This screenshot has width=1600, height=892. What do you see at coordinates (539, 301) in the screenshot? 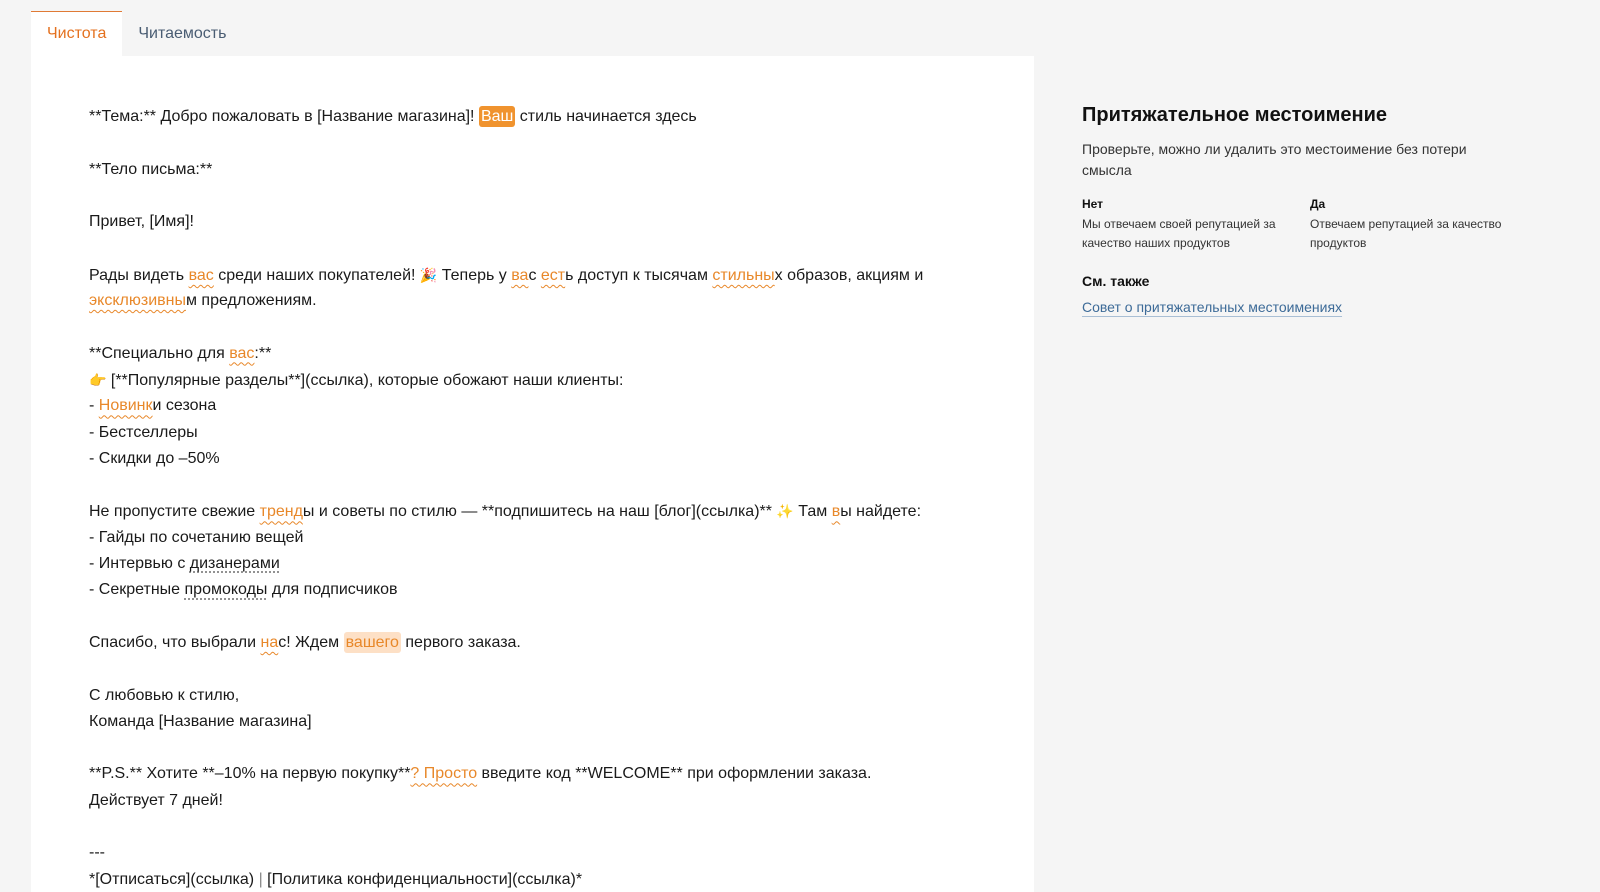
I see `paragraph-line: эксклюзивным предложениям.` at bounding box center [539, 301].